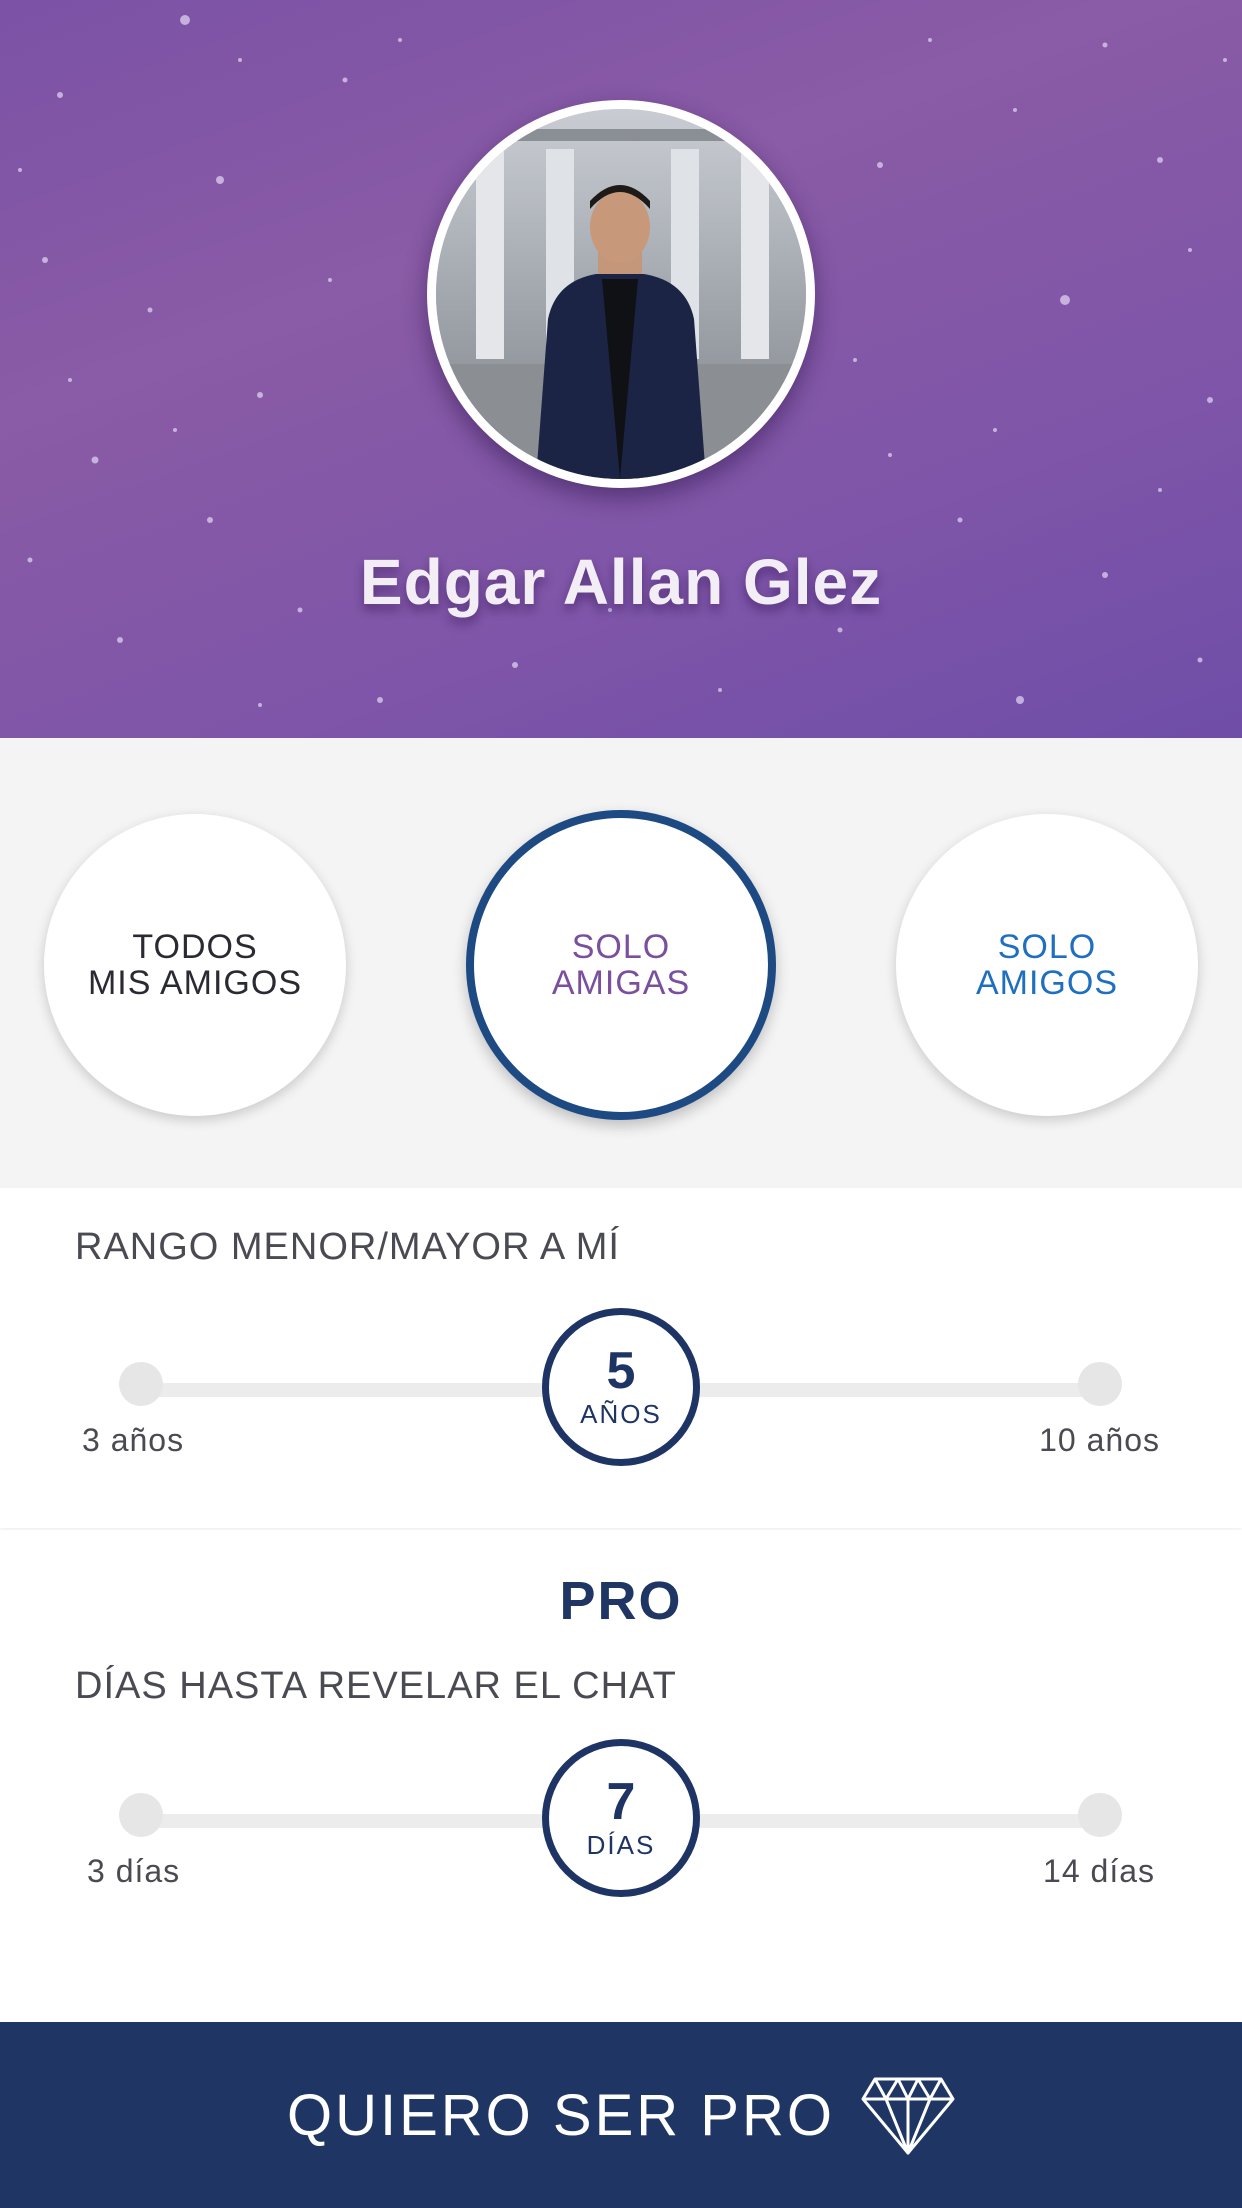 This screenshot has width=1242, height=2208. I want to click on age-range-value: 5, so click(621, 1371).